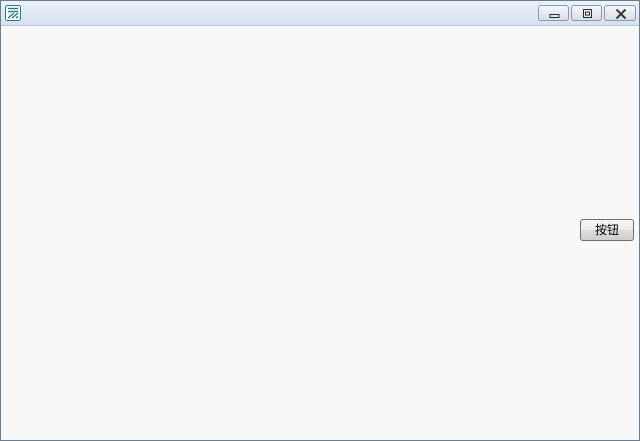 Image resolution: width=640 pixels, height=441 pixels. Describe the element at coordinates (553, 13) in the screenshot. I see `minimize-button` at that location.